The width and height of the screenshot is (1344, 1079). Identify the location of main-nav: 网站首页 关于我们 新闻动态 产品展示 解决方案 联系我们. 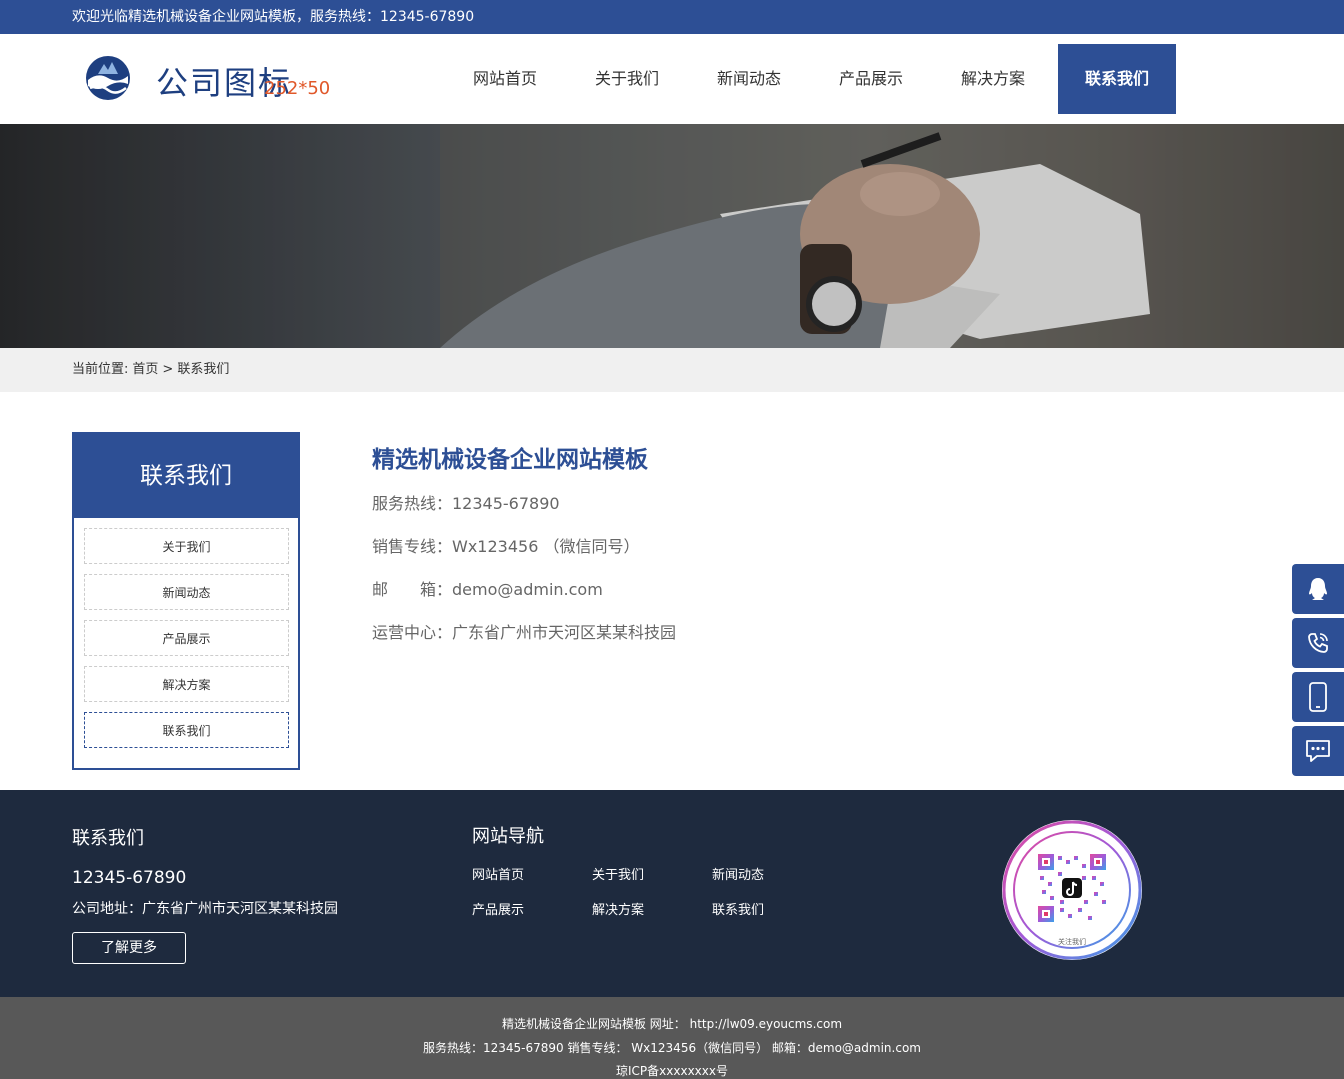
(810, 79).